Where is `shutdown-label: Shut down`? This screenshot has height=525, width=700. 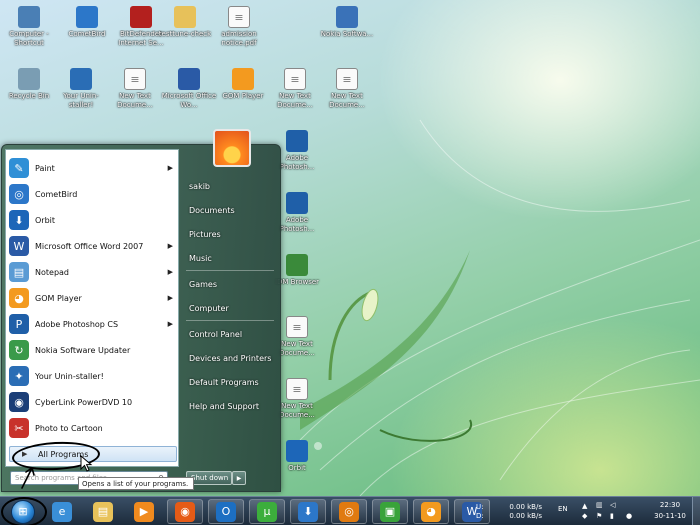 shutdown-label: Shut down is located at coordinates (210, 478).